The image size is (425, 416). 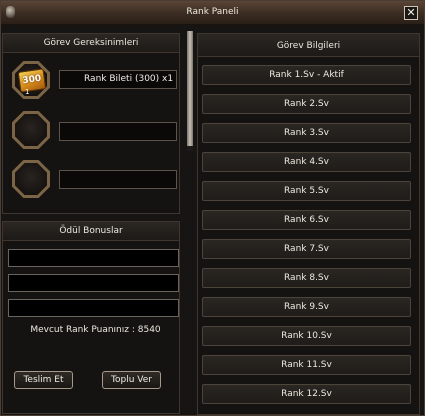 I want to click on deliver-button: Teslim Et, so click(x=43, y=380).